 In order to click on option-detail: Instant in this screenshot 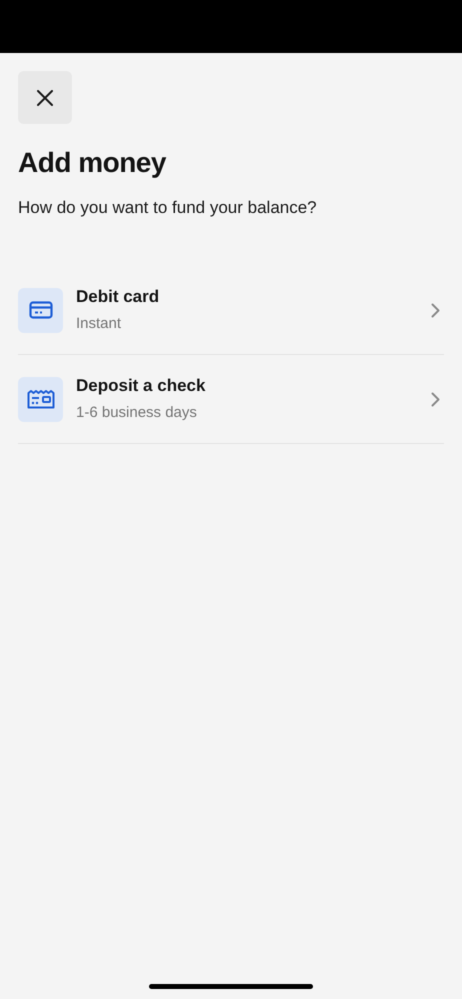, I will do `click(99, 324)`.